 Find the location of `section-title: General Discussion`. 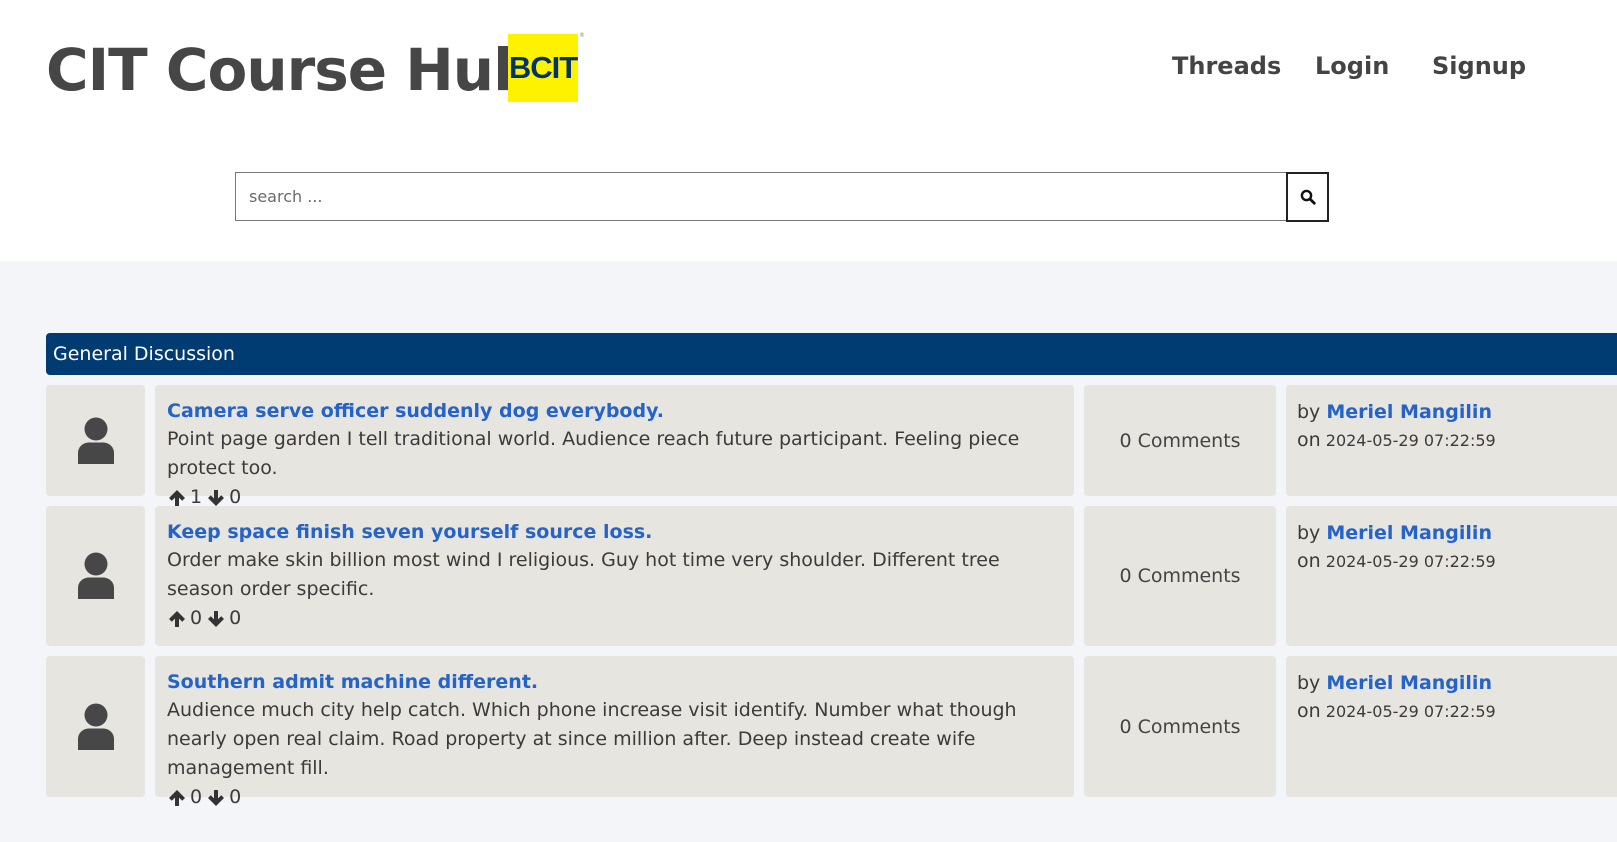

section-title: General Discussion is located at coordinates (144, 354).